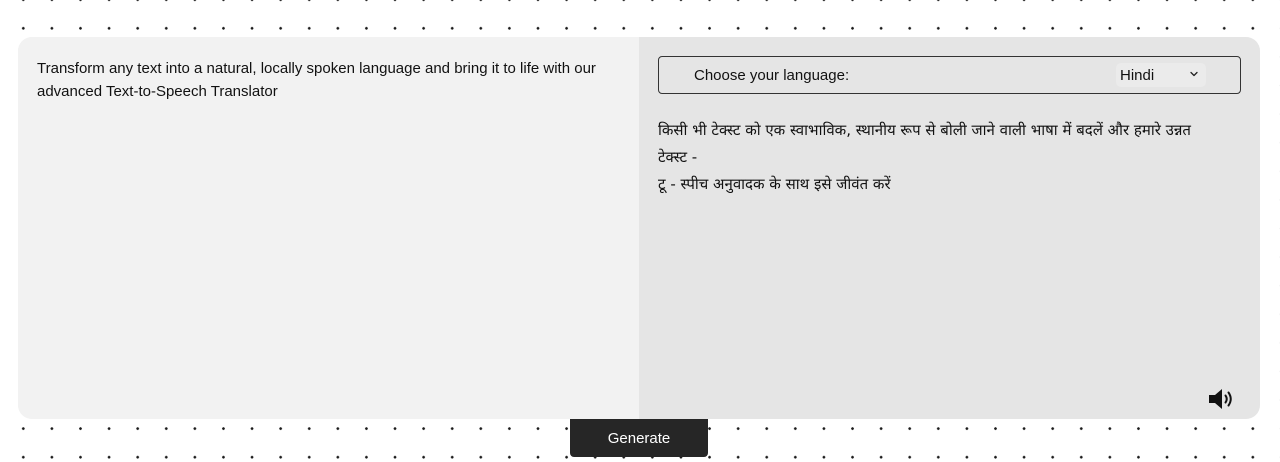  I want to click on language-select: Hindi, so click(1161, 75).